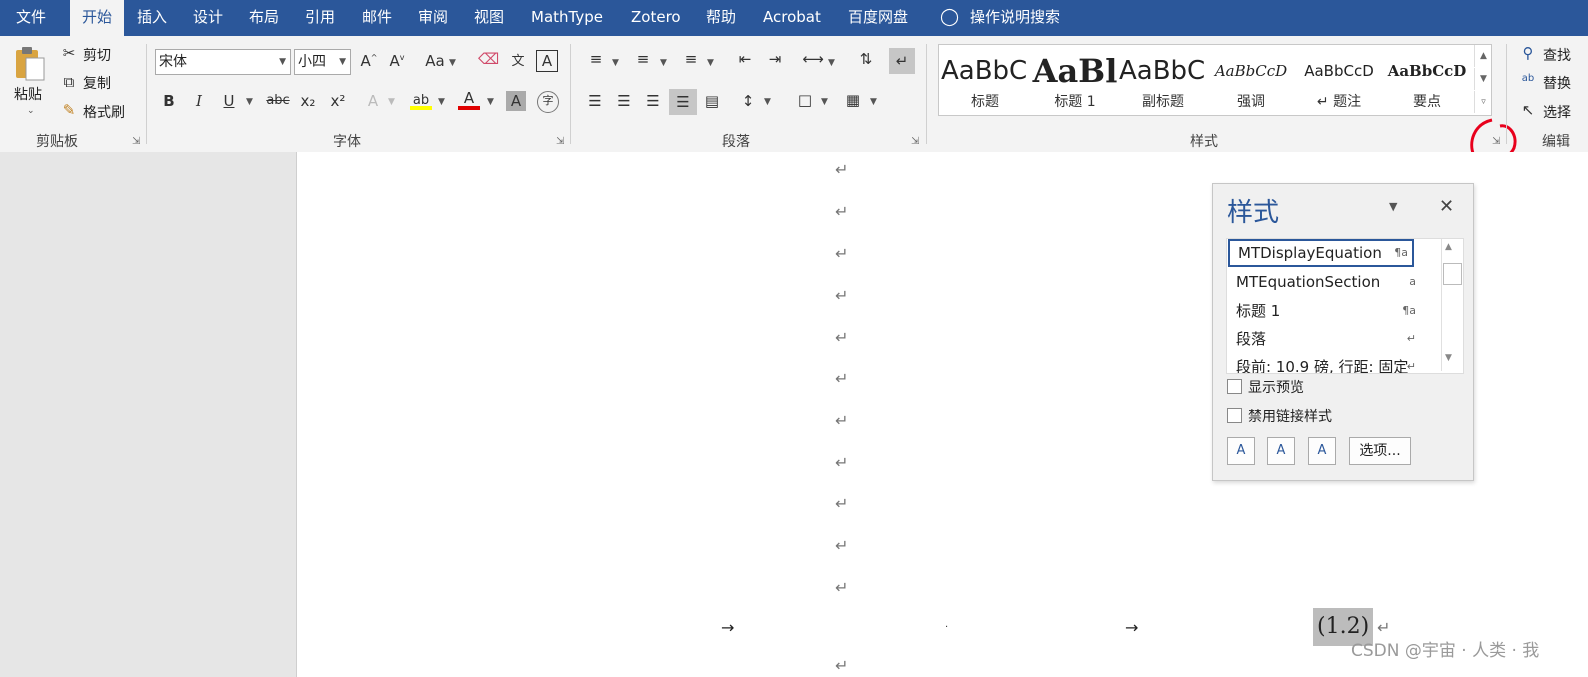 The height and width of the screenshot is (677, 1588). I want to click on format-painter-button: 格式刷, so click(104, 112).